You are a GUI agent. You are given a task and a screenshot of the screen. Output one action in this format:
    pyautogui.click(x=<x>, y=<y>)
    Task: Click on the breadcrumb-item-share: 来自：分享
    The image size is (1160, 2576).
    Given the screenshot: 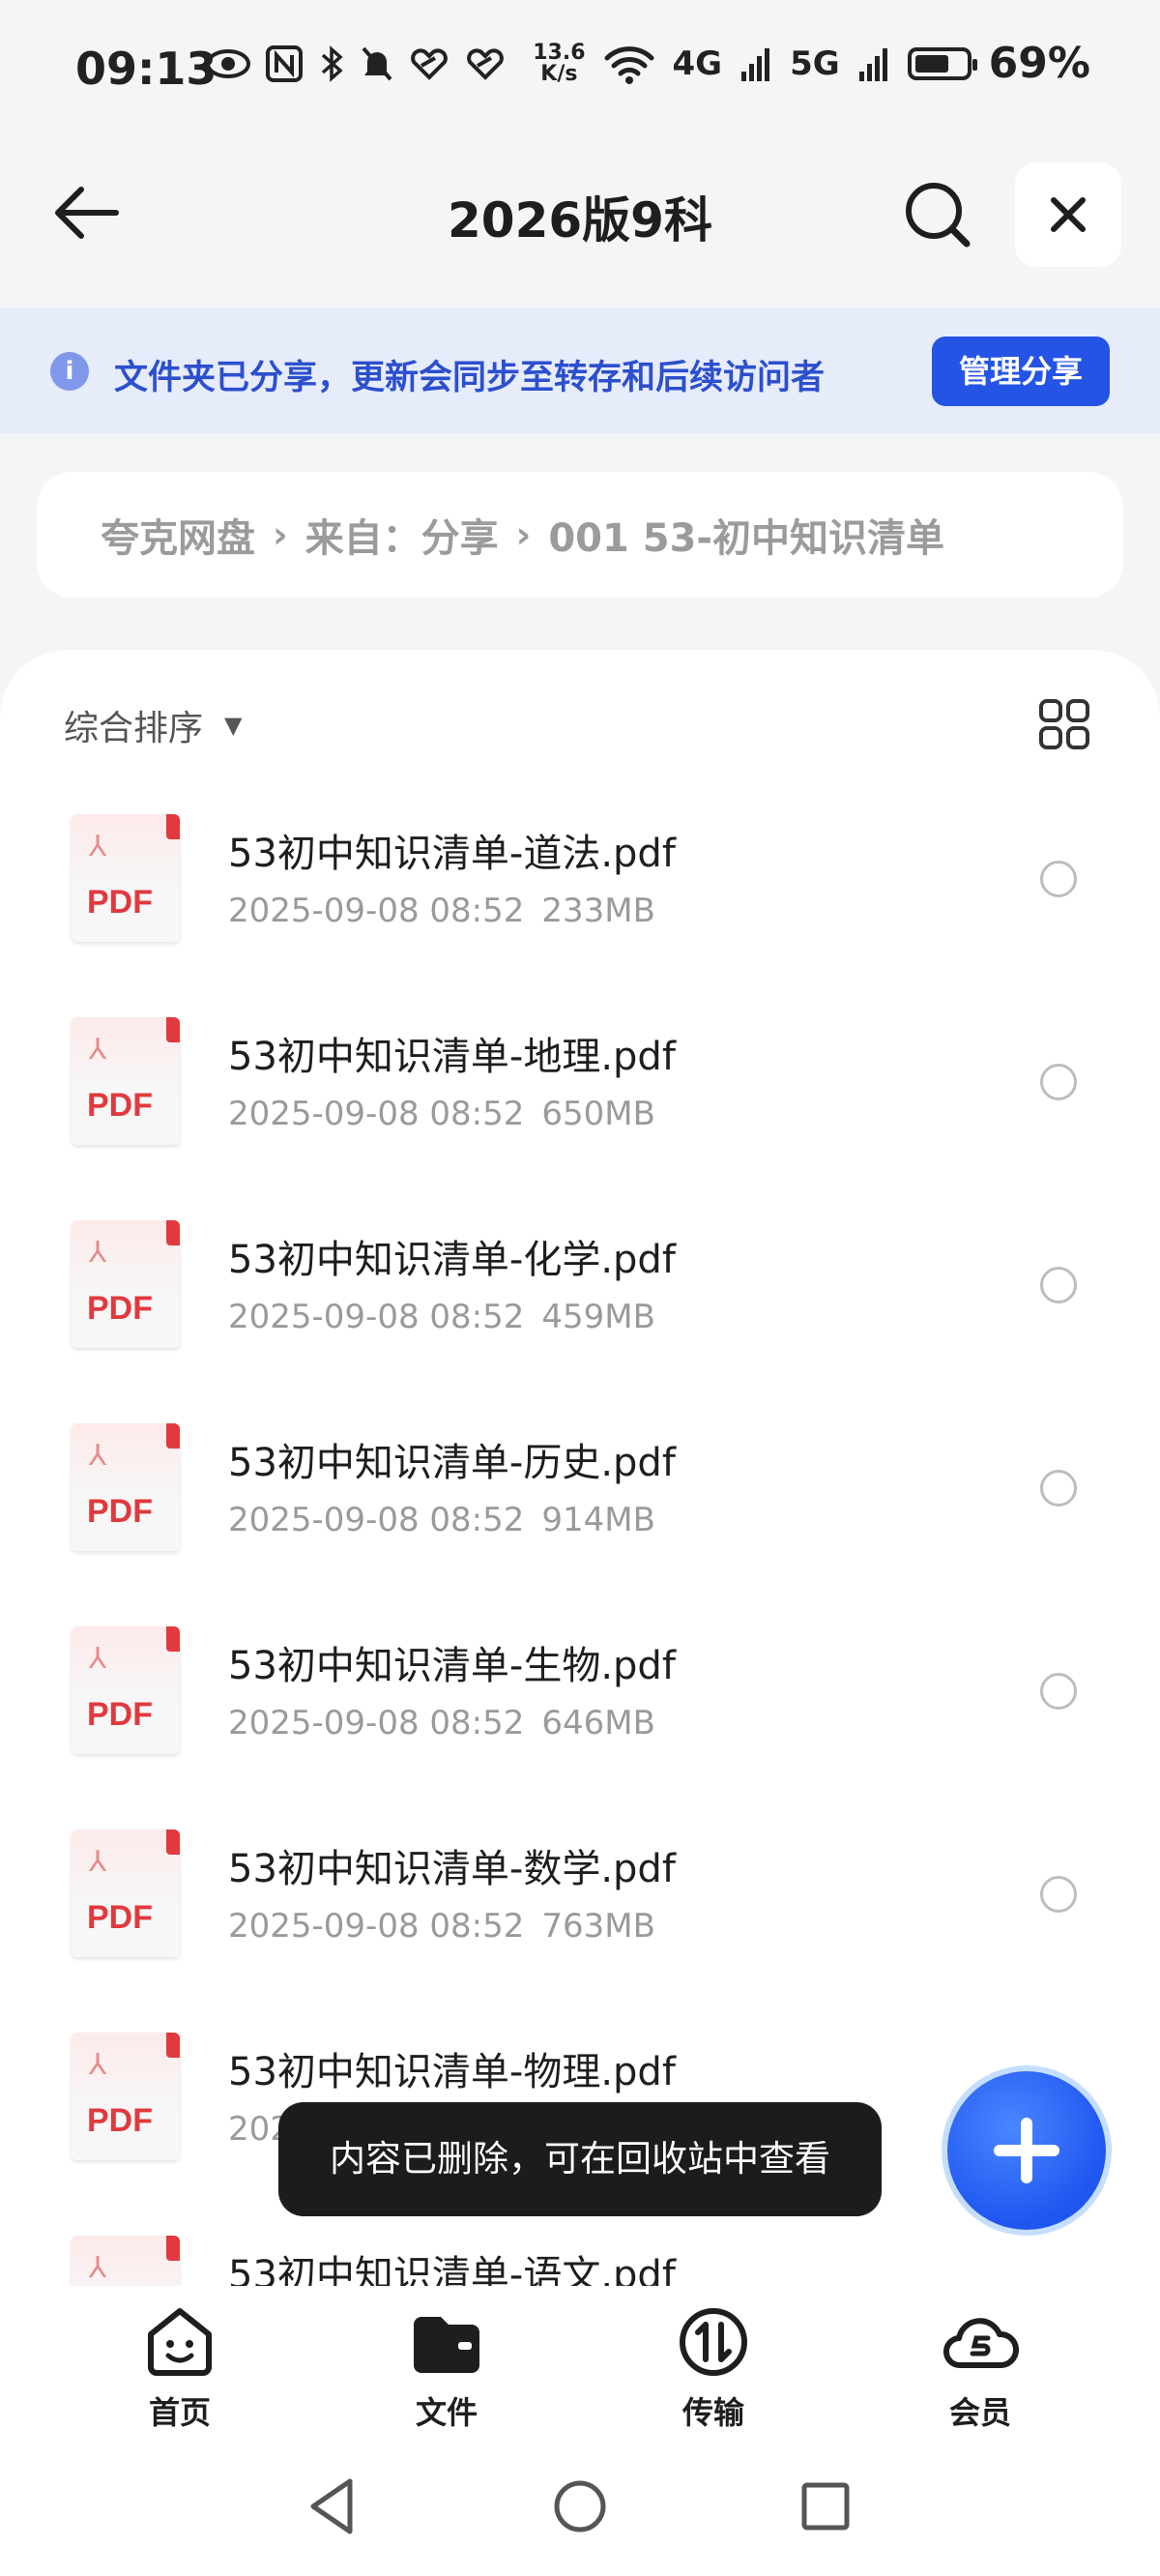 What is the action you would take?
    pyautogui.click(x=402, y=535)
    